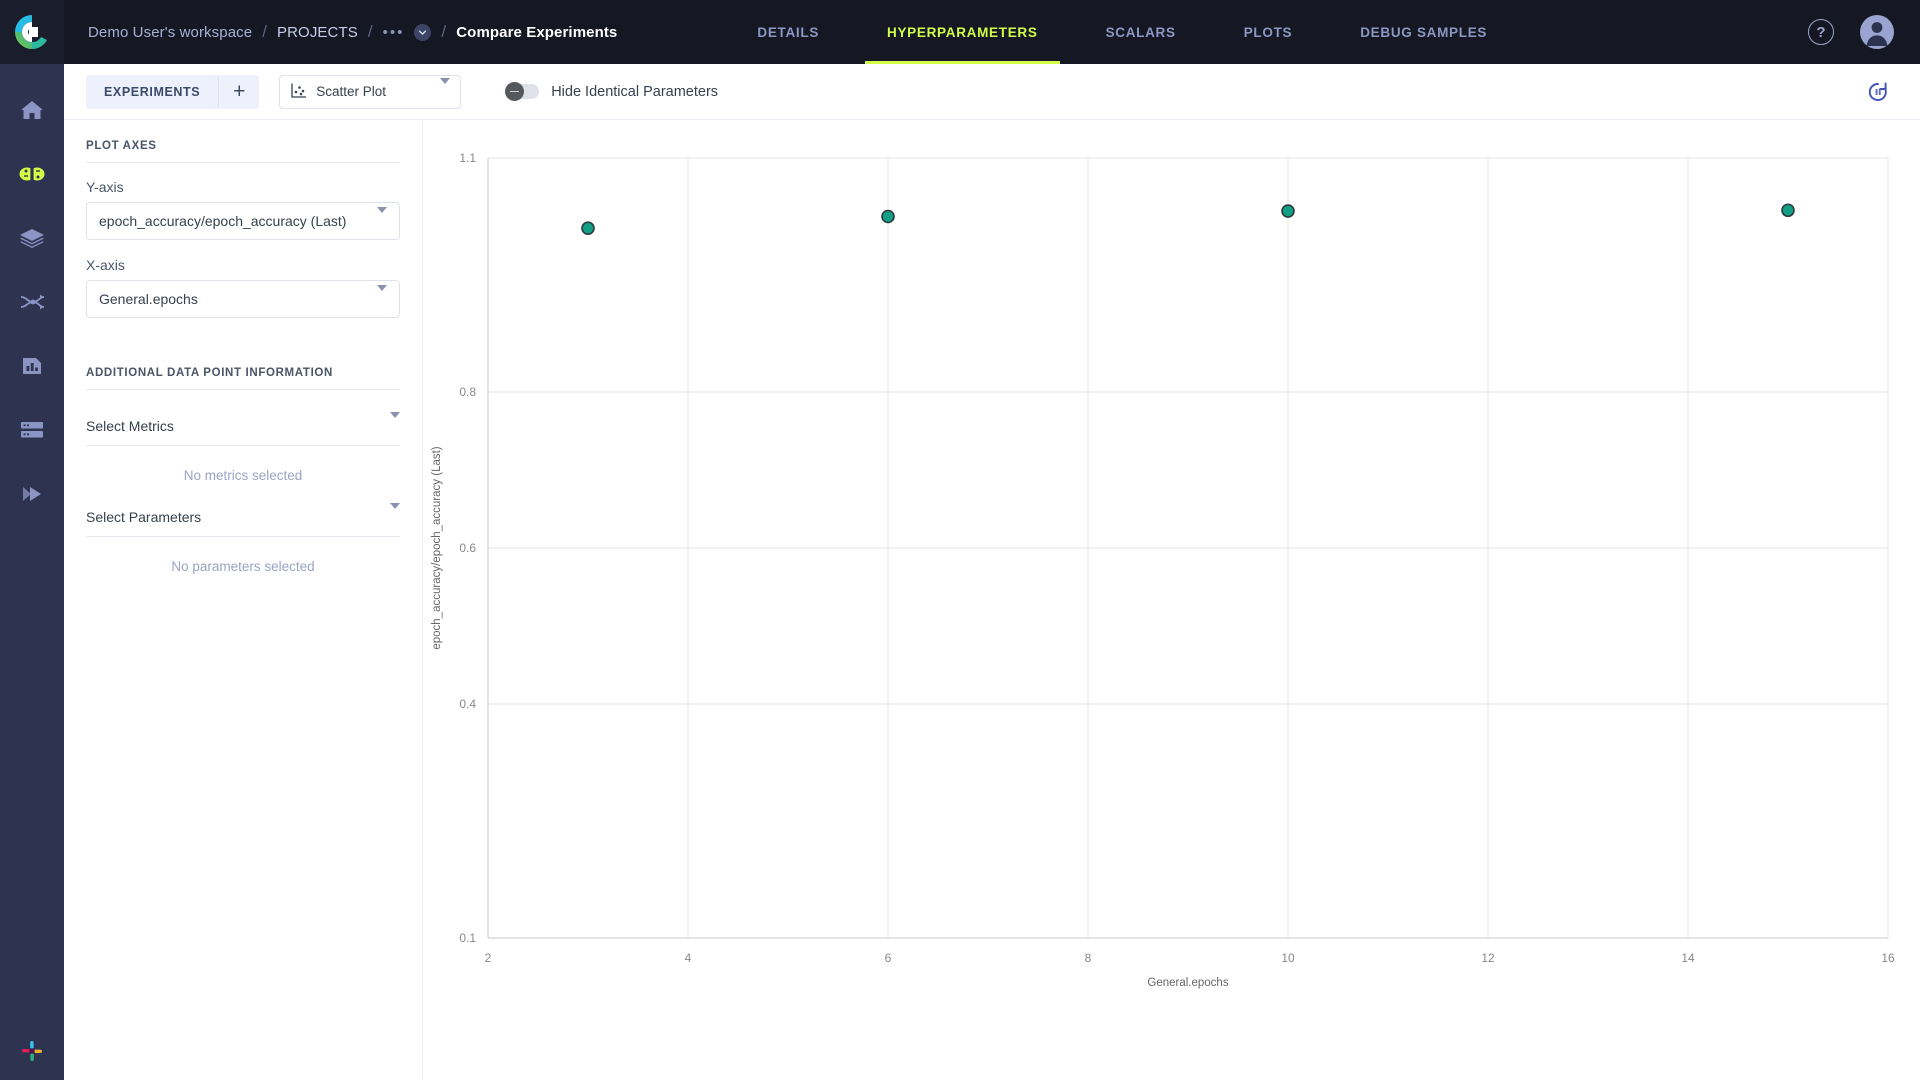 Image resolution: width=1920 pixels, height=1080 pixels. Describe the element at coordinates (1288, 958) in the screenshot. I see `x-axis-tick-label: 10` at that location.